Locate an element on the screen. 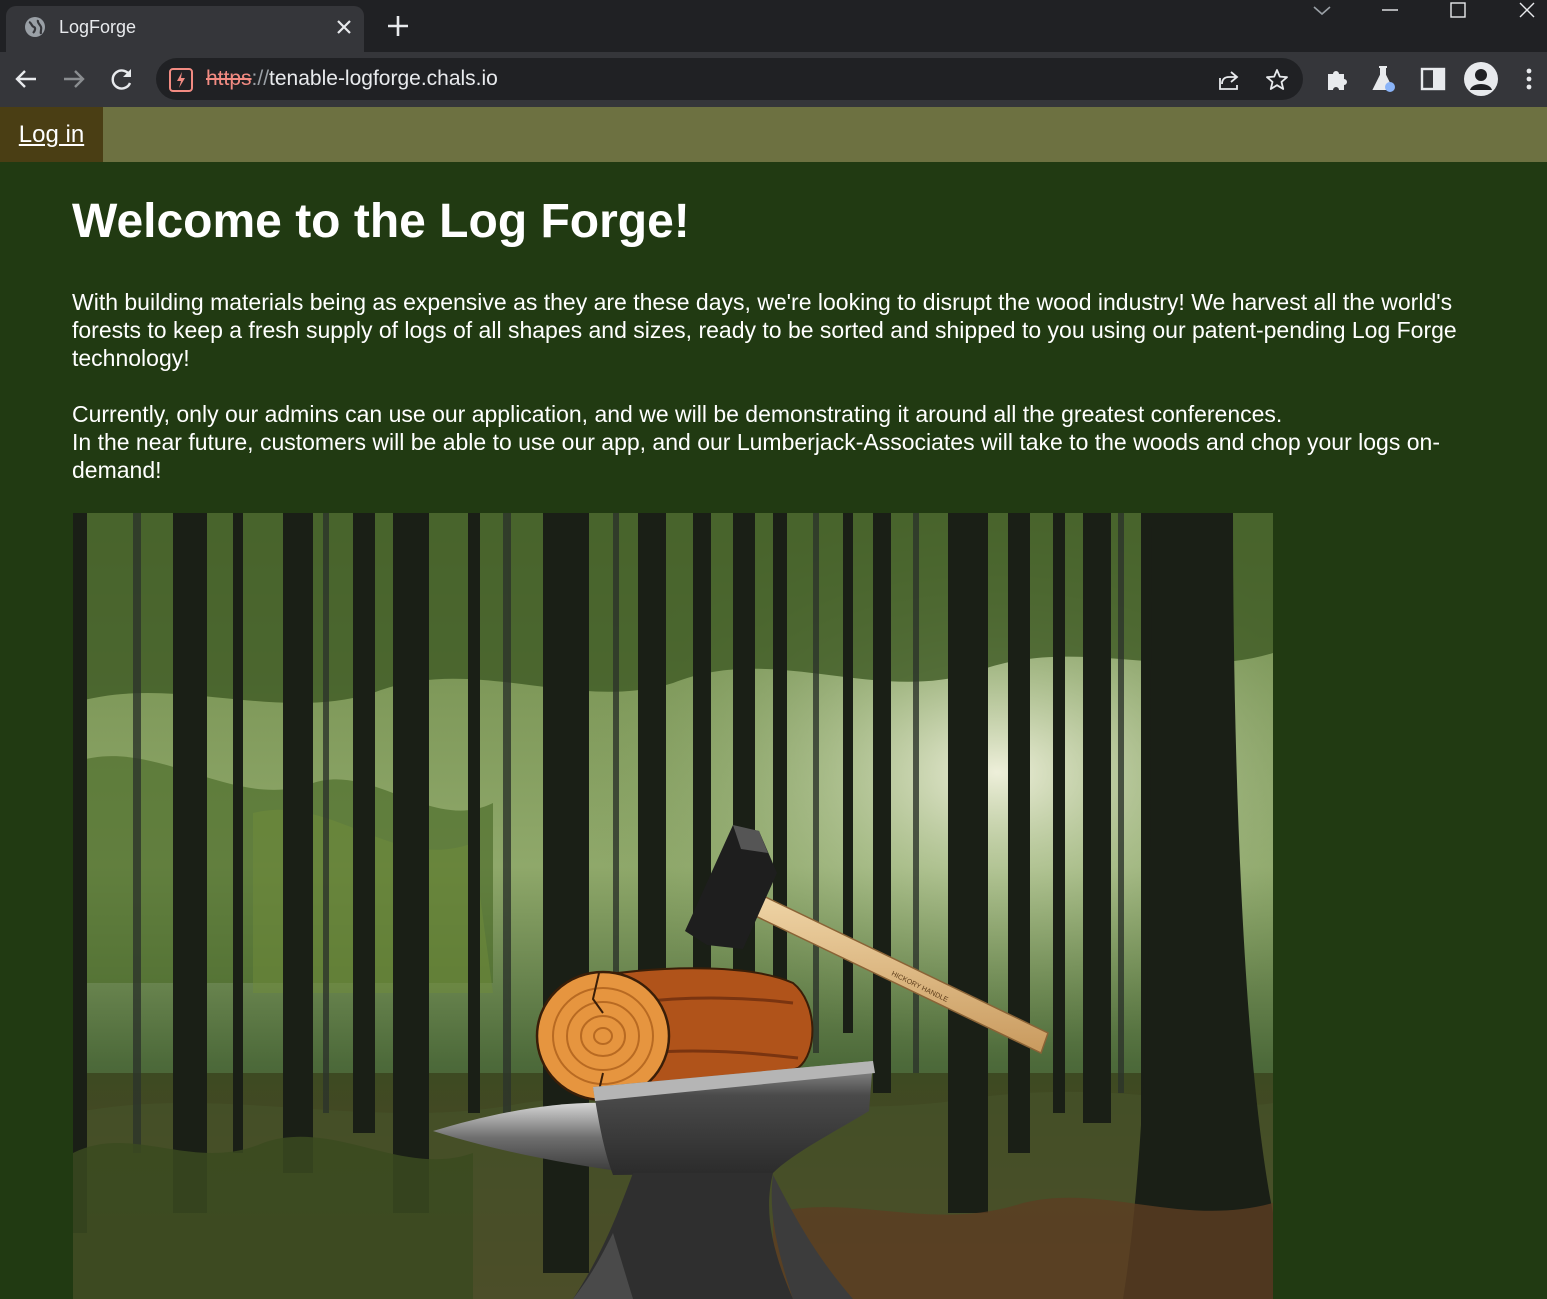  forward-arrow-icon is located at coordinates (74, 79).